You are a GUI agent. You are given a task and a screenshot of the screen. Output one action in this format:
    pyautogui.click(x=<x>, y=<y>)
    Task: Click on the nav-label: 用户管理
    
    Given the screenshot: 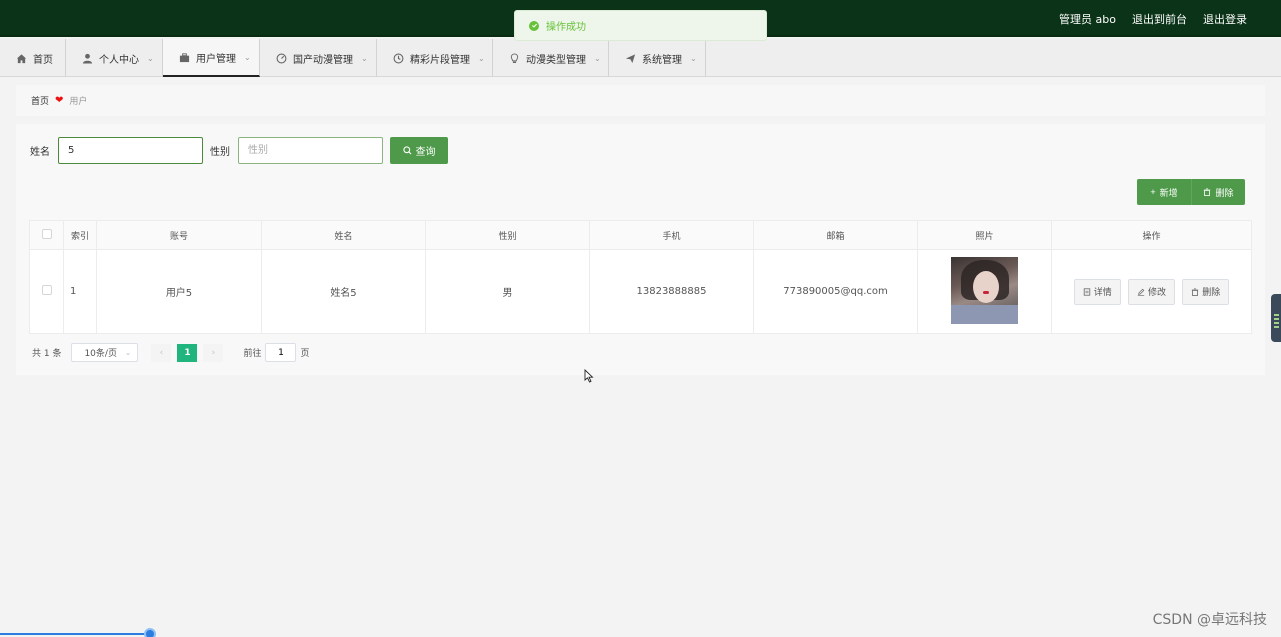 What is the action you would take?
    pyautogui.click(x=216, y=59)
    